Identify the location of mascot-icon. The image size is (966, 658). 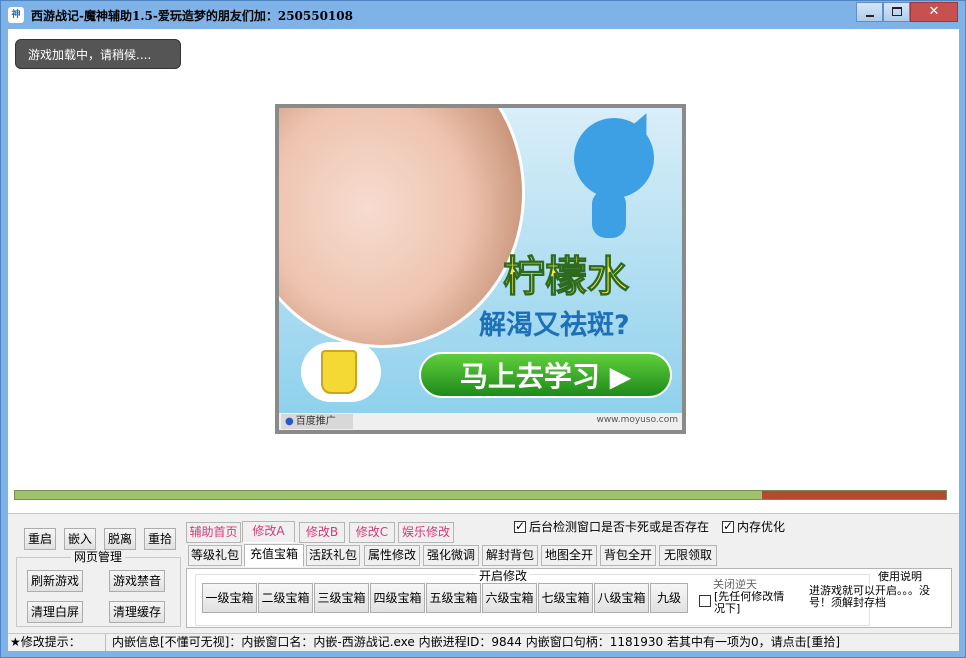
(614, 158).